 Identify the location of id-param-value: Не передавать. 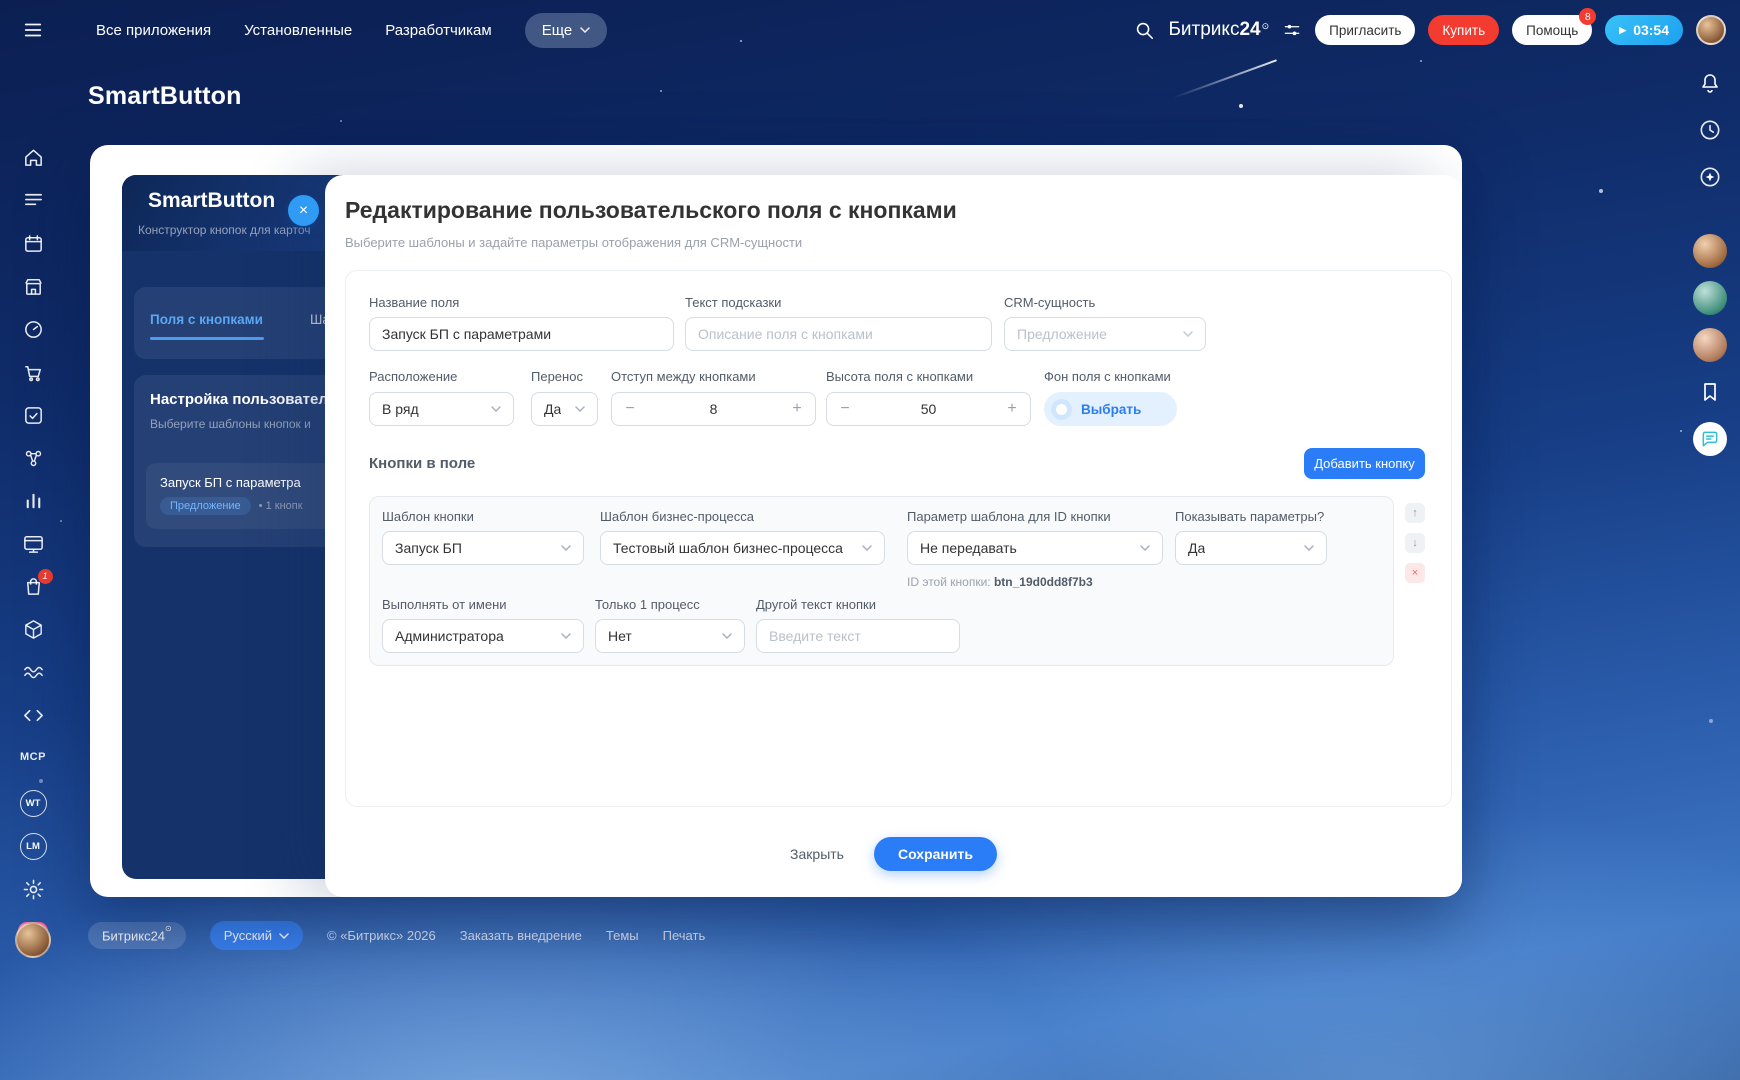
(968, 548).